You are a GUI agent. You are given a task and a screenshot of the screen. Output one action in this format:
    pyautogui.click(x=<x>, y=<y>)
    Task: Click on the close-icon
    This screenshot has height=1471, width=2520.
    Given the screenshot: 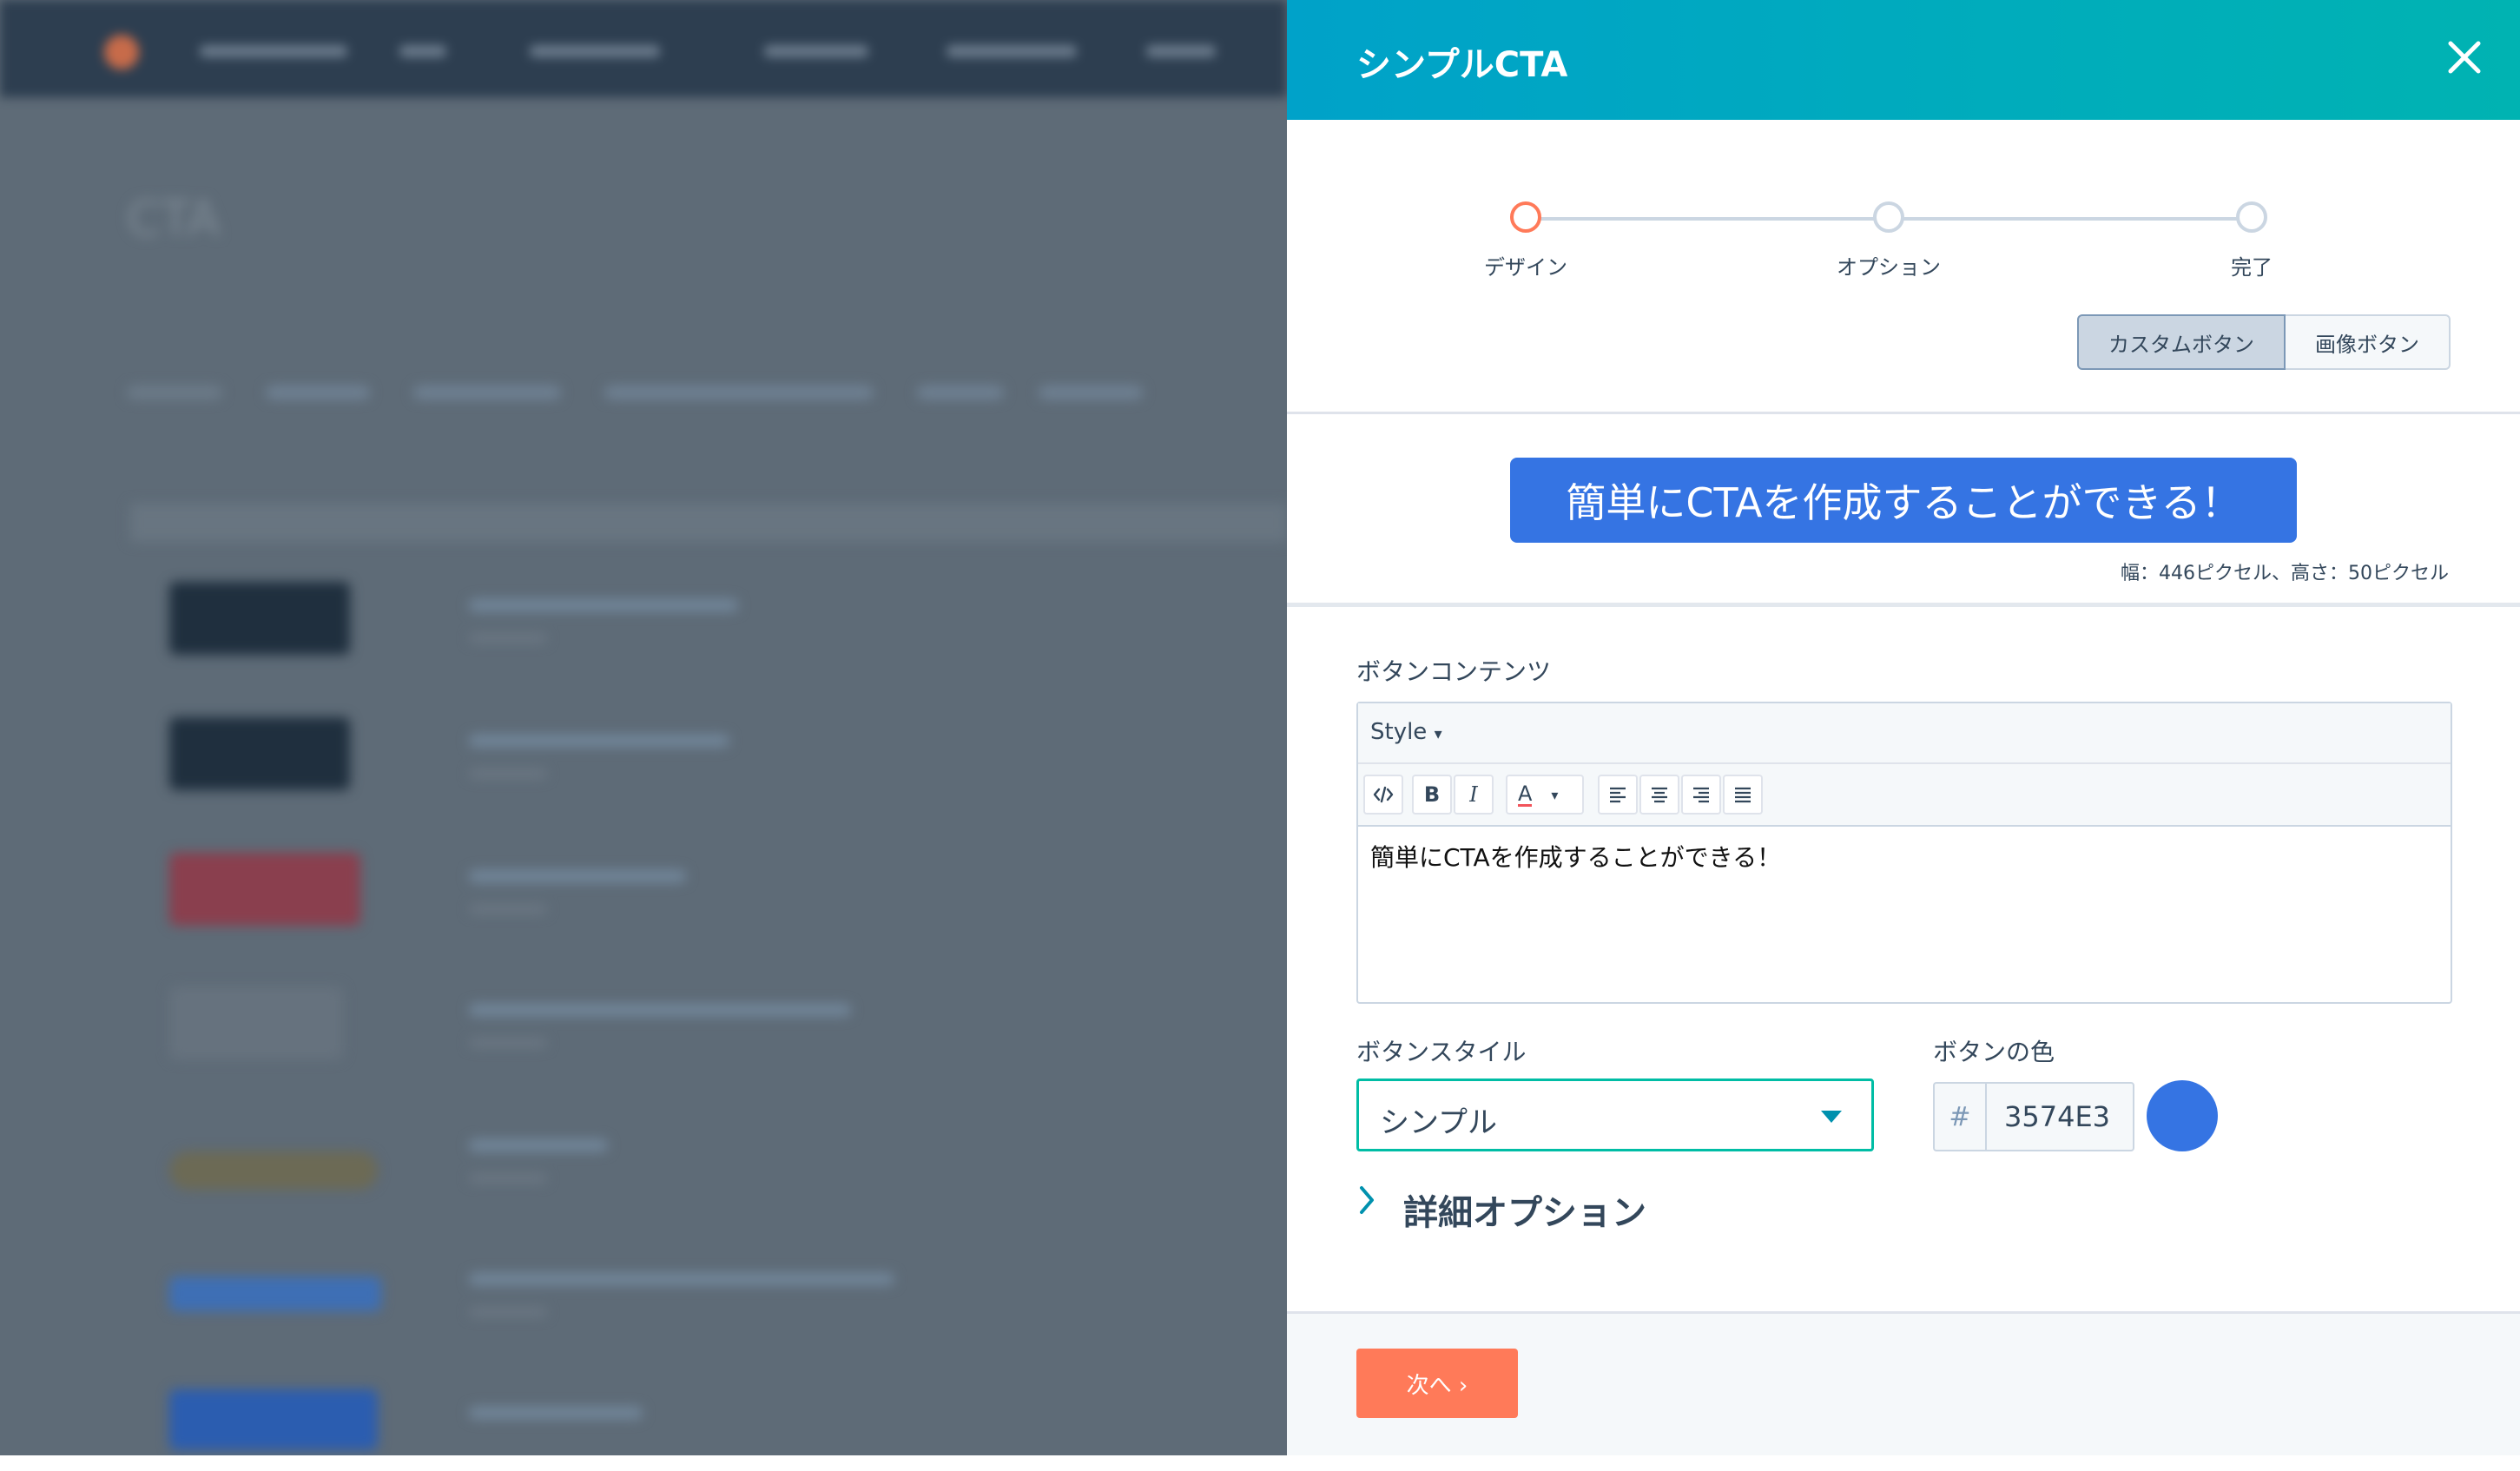 What is the action you would take?
    pyautogui.click(x=2464, y=58)
    